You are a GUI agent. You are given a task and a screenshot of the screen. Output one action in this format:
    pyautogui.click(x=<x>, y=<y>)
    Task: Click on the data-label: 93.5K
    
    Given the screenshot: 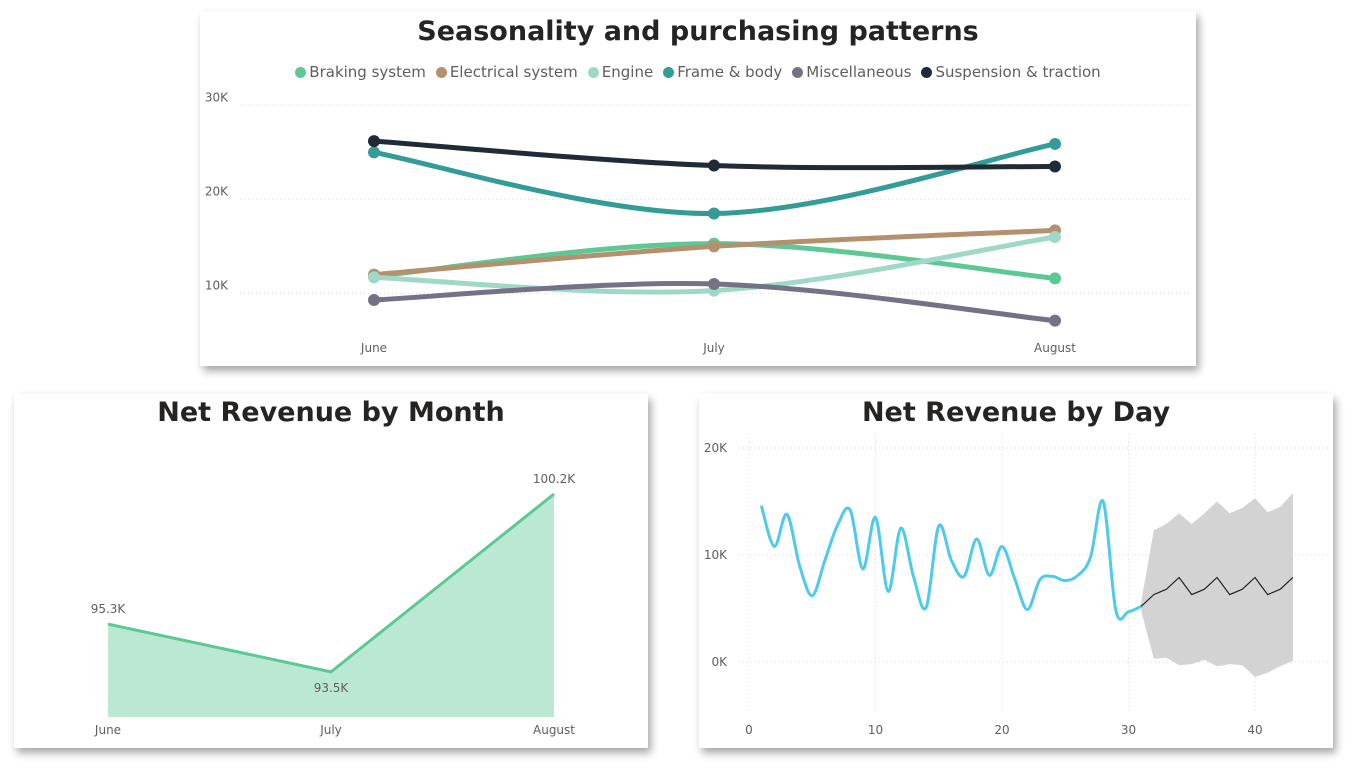 What is the action you would take?
    pyautogui.click(x=332, y=688)
    